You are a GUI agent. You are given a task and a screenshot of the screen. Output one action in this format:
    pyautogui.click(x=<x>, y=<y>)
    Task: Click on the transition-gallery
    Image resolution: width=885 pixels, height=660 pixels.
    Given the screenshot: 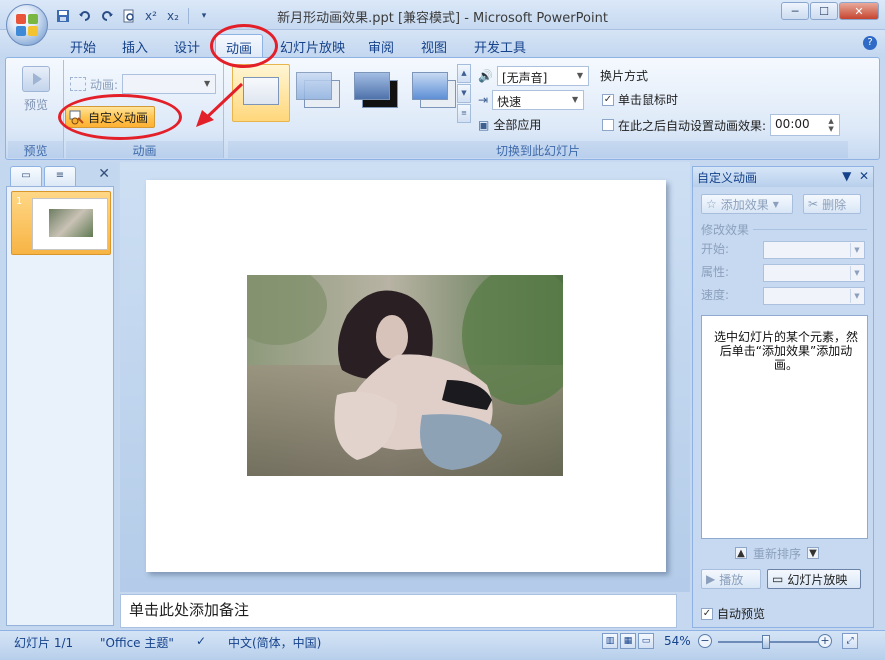 What is the action you would take?
    pyautogui.click(x=352, y=94)
    